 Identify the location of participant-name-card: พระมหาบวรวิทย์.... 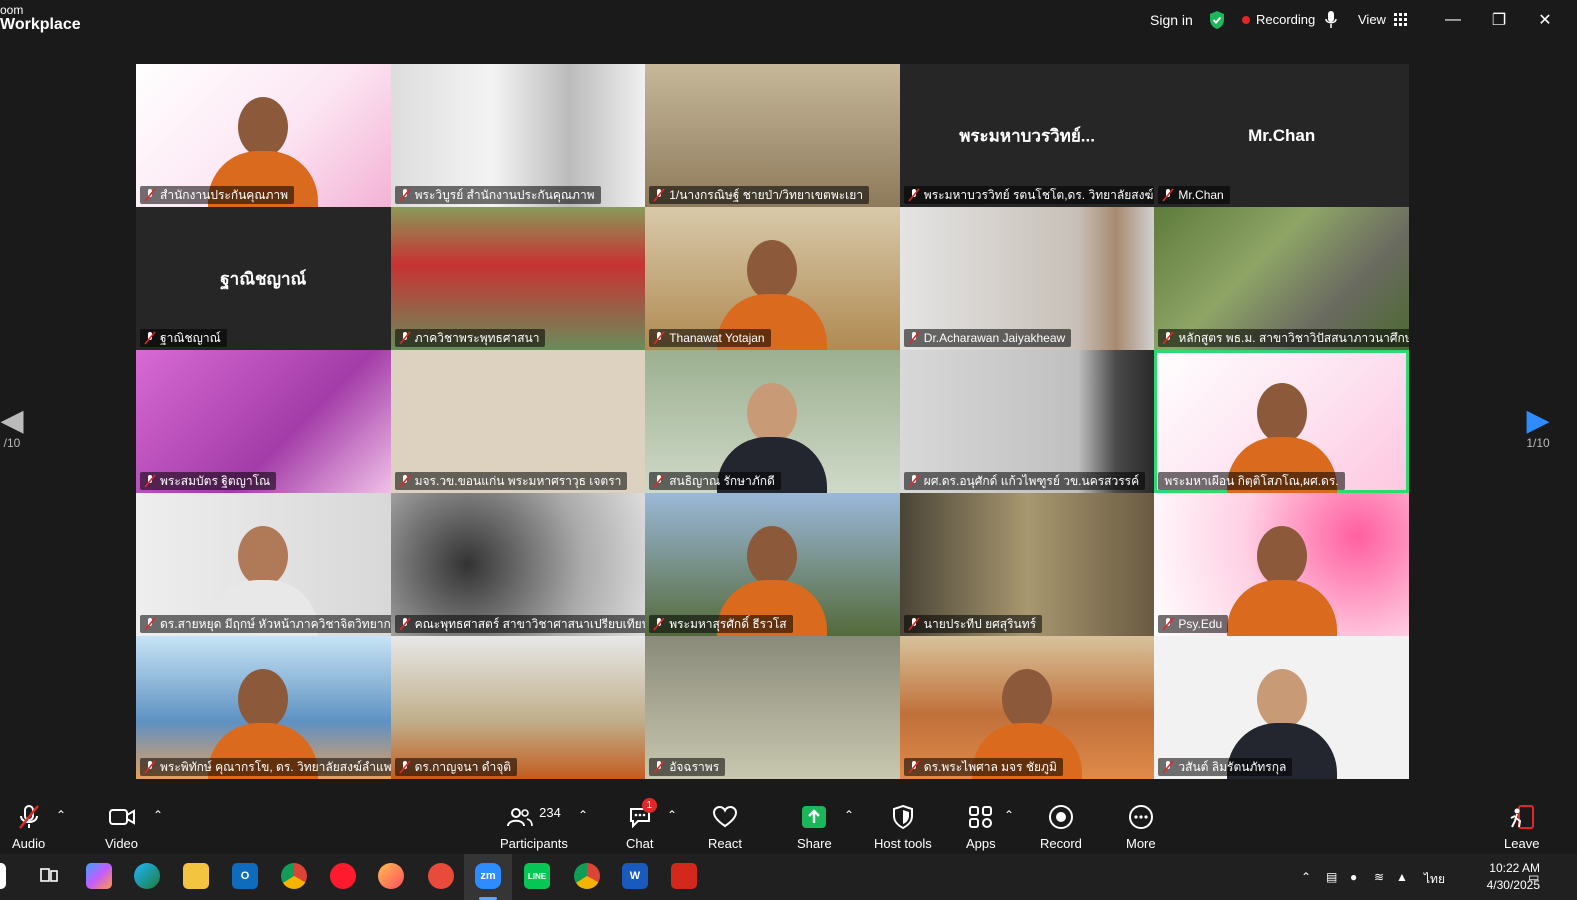
(1027, 135).